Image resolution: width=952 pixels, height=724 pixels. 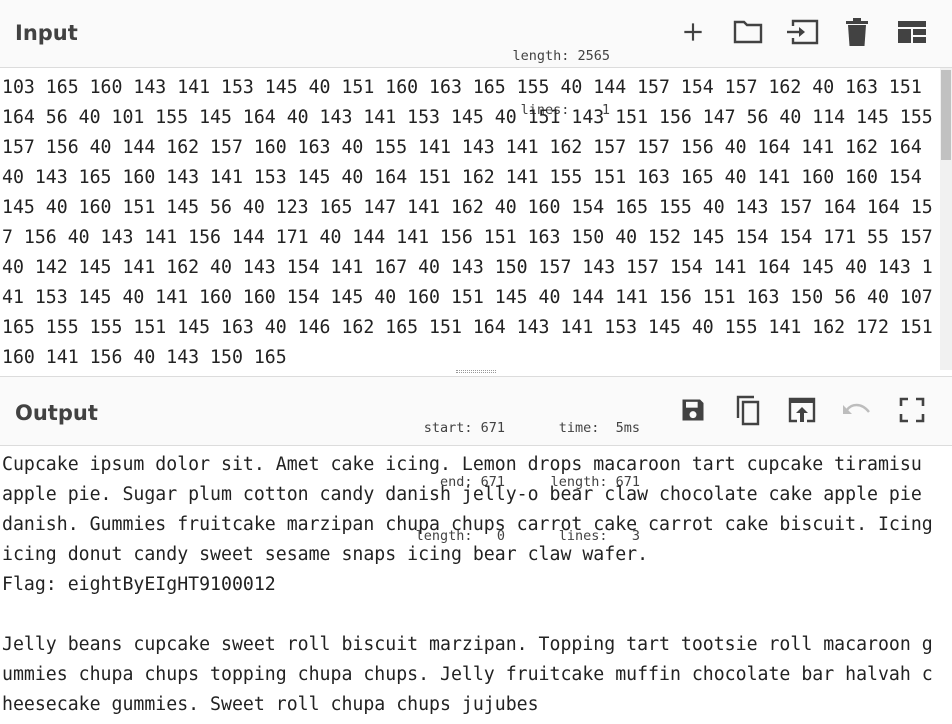 What do you see at coordinates (464, 428) in the screenshot?
I see `output-start-stat: start: 671` at bounding box center [464, 428].